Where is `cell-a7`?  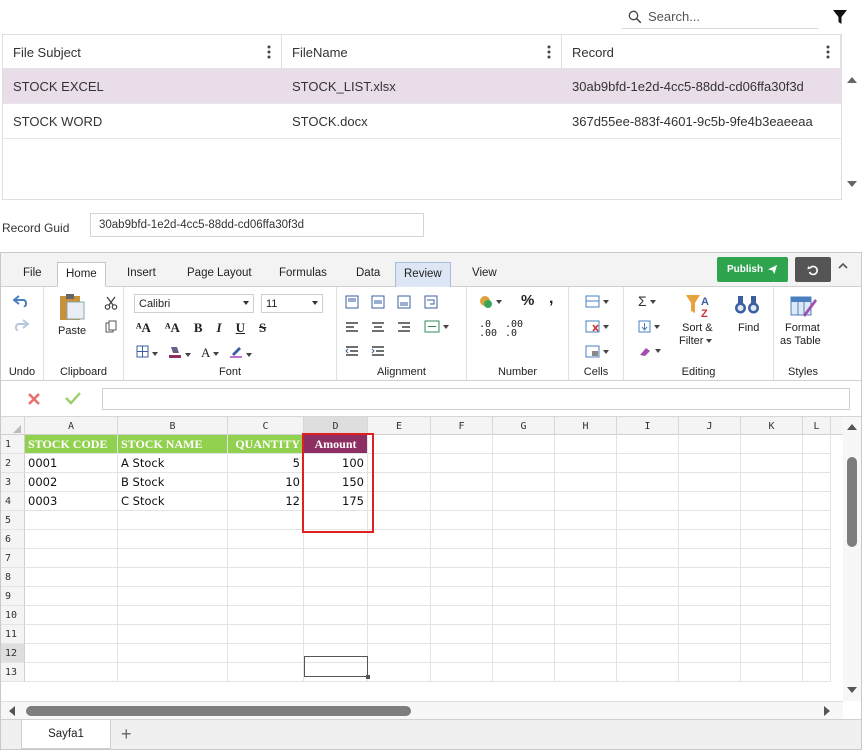 cell-a7 is located at coordinates (71, 558).